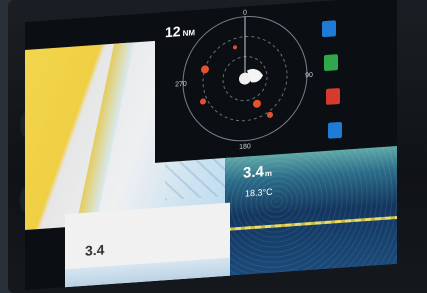 The height and width of the screenshot is (293, 427). I want to click on side-button-blue-bottom, so click(335, 130).